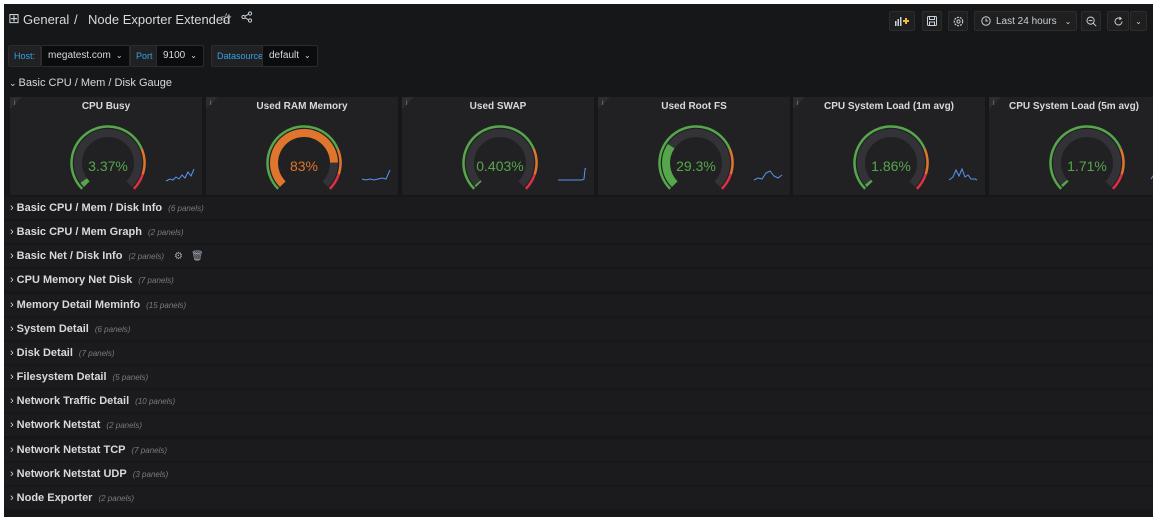  What do you see at coordinates (578, 232) in the screenshot?
I see `collapsed-row: › Basic CPU / Mem Graph (2 panels)` at bounding box center [578, 232].